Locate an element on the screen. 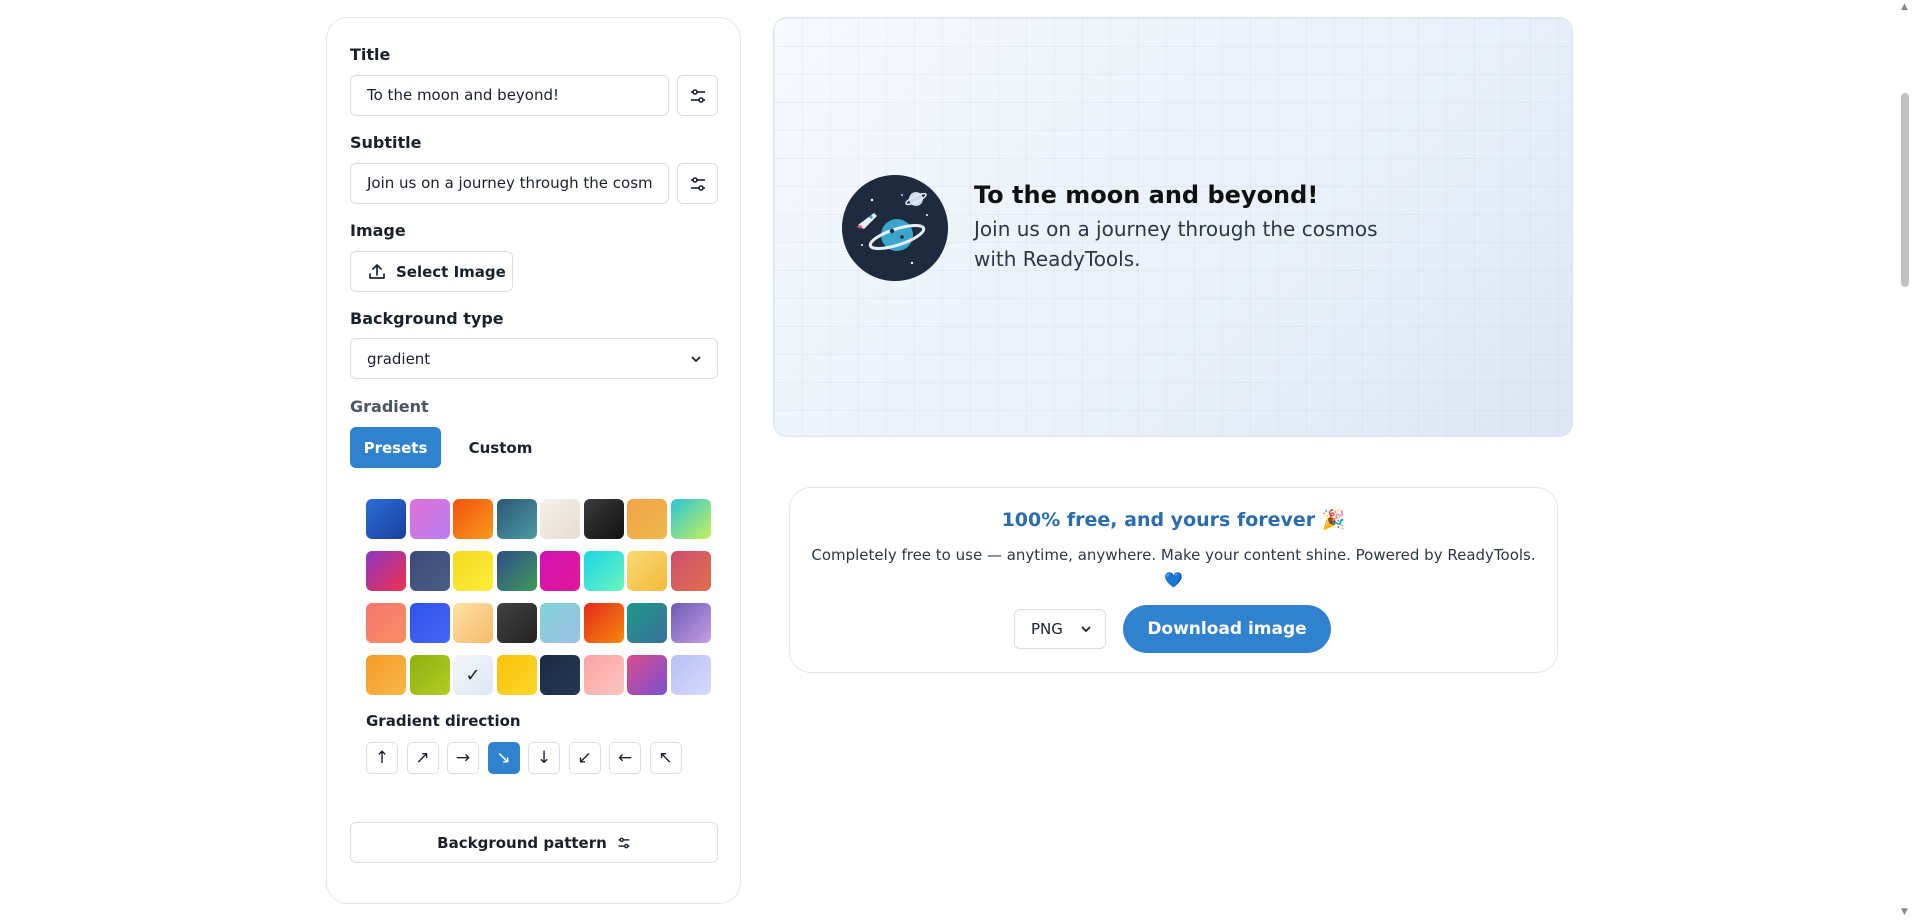 The width and height of the screenshot is (1912, 924). background-type-value: gradient is located at coordinates (399, 358).